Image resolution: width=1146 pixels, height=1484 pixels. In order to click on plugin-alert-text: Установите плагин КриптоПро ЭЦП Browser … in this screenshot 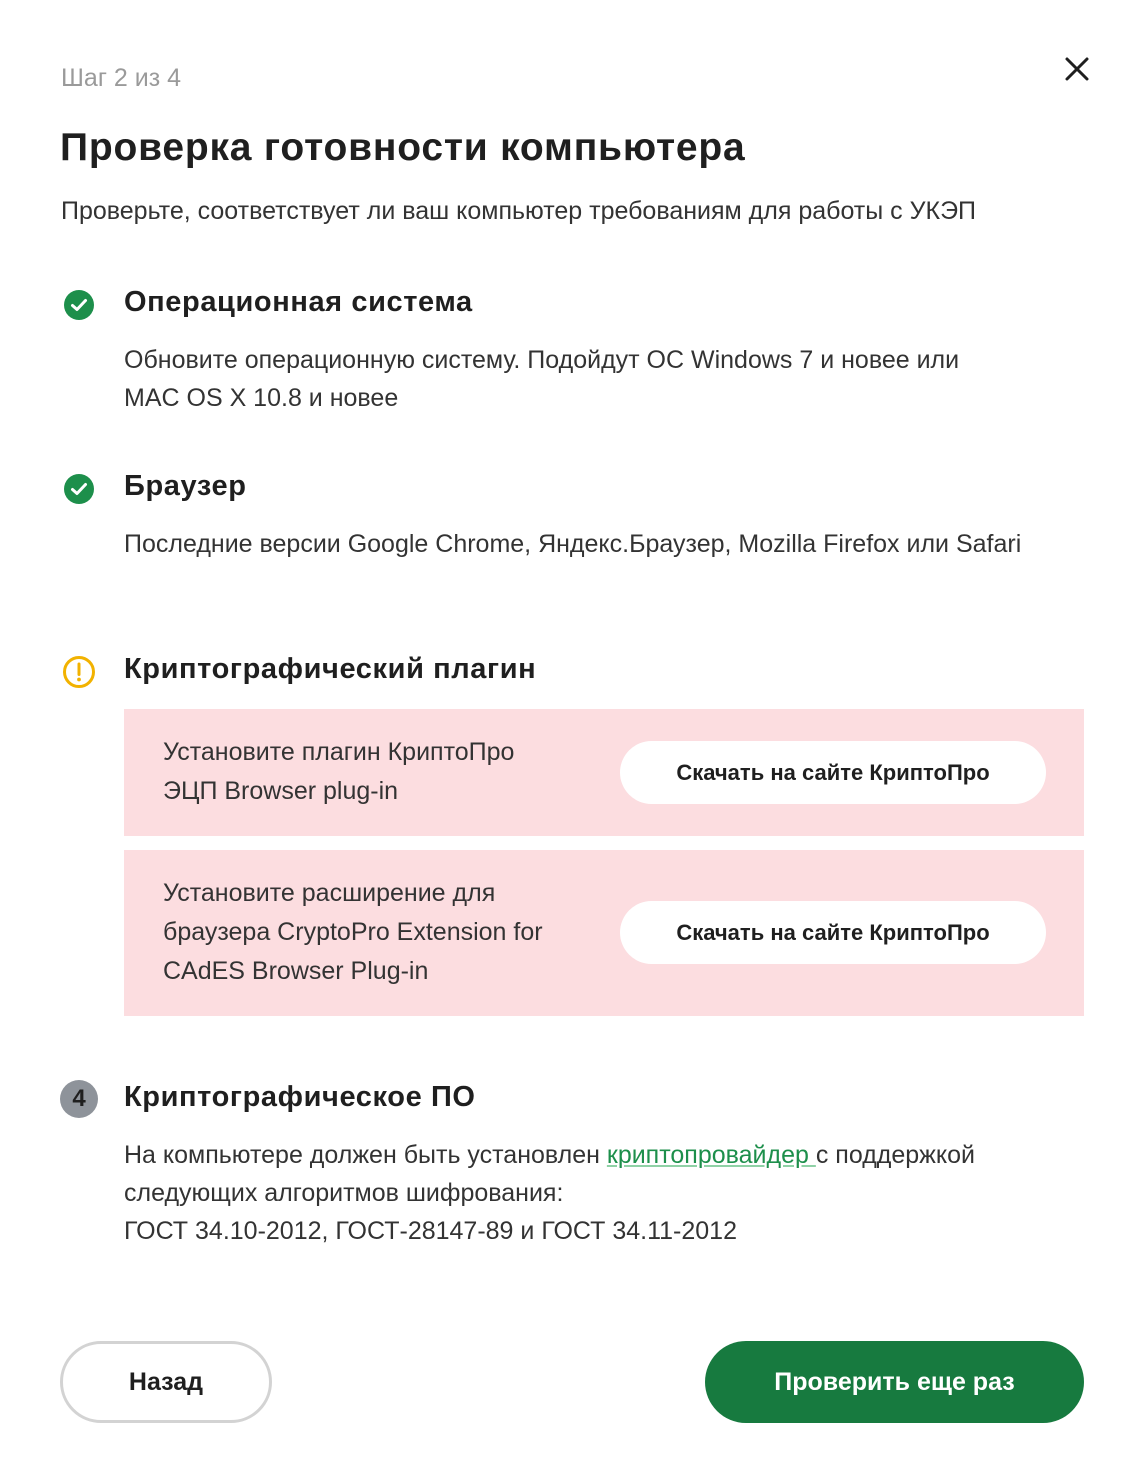, I will do `click(339, 771)`.